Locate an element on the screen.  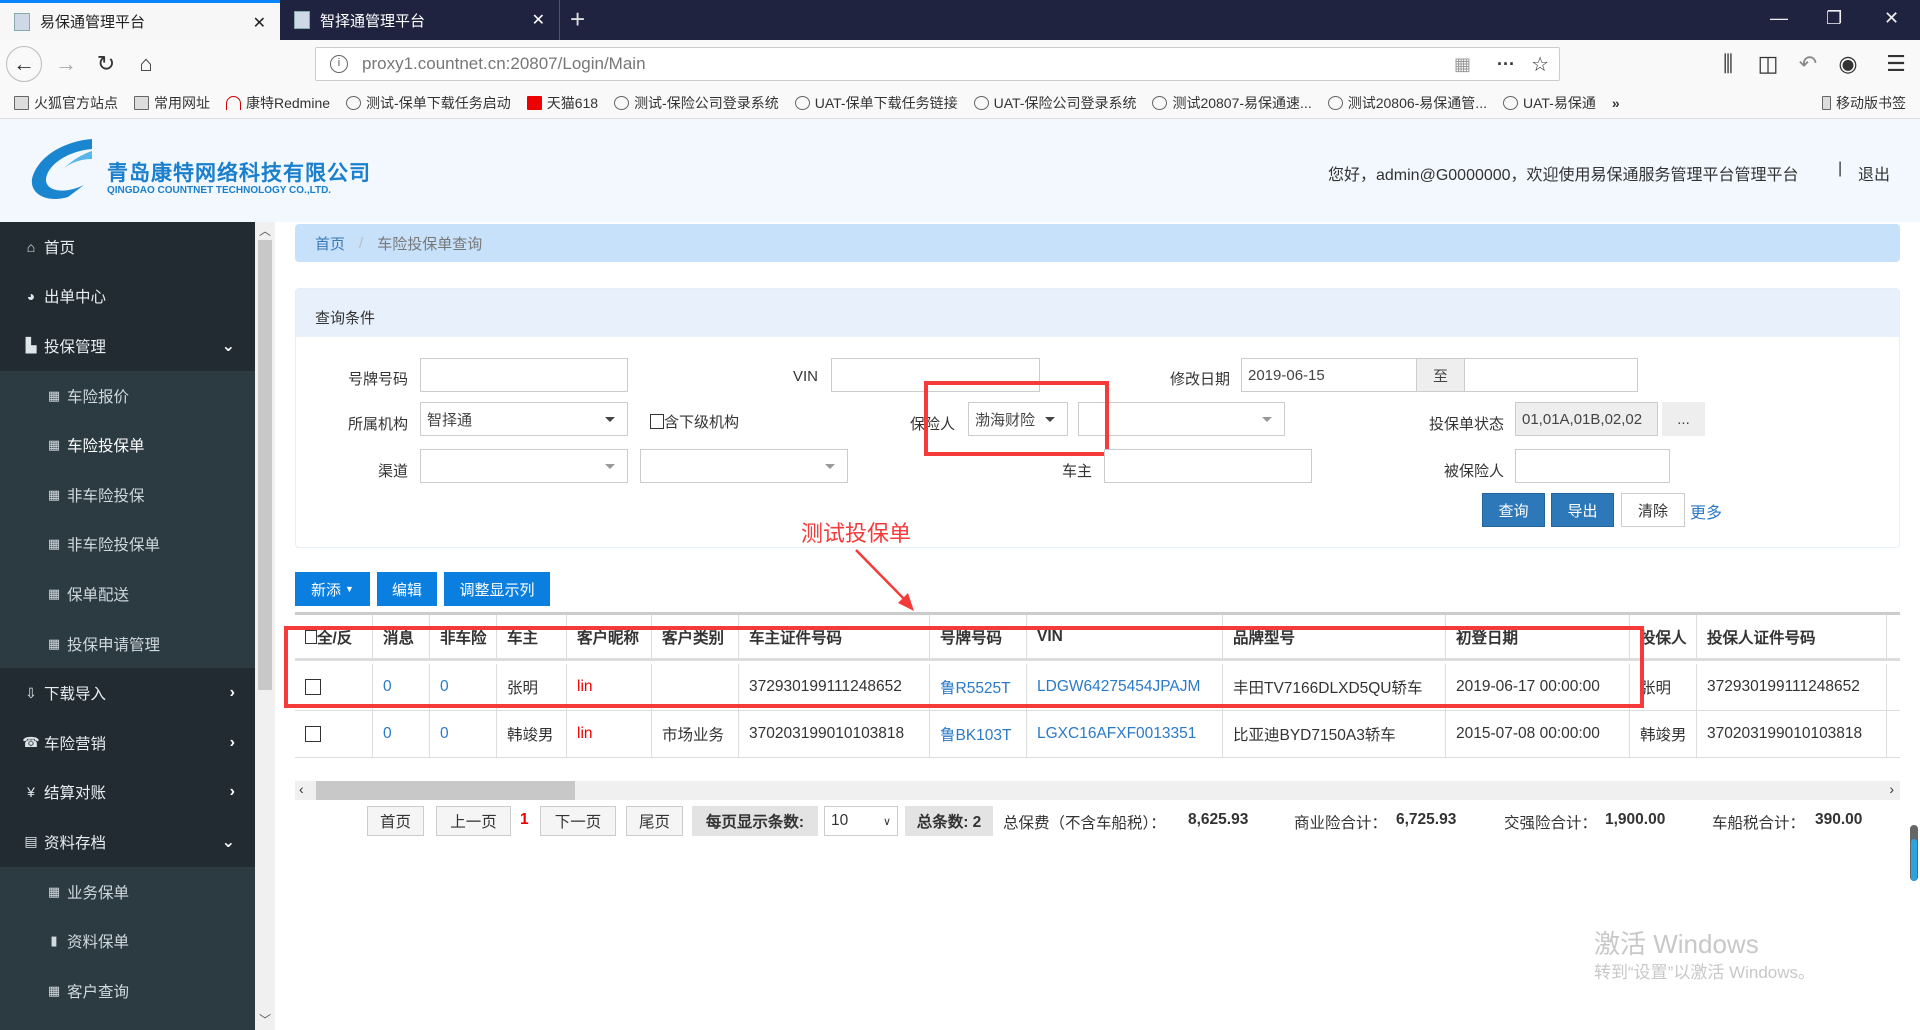
bookmark-star-icon: ☆ is located at coordinates (1540, 64).